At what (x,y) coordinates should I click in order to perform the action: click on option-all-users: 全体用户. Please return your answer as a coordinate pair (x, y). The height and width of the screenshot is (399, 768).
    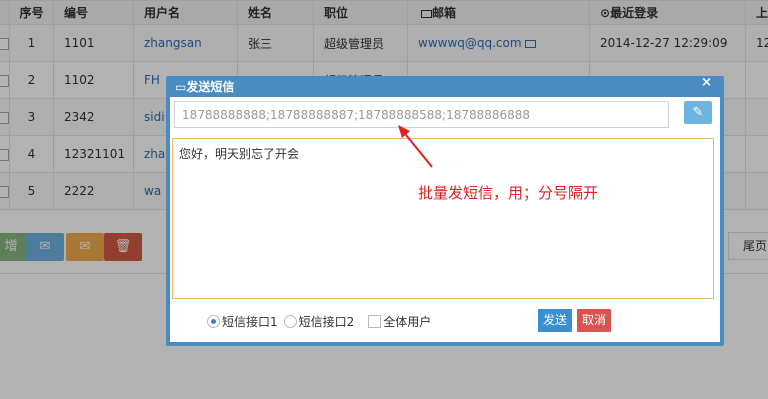
    Looking at the image, I should click on (399, 321).